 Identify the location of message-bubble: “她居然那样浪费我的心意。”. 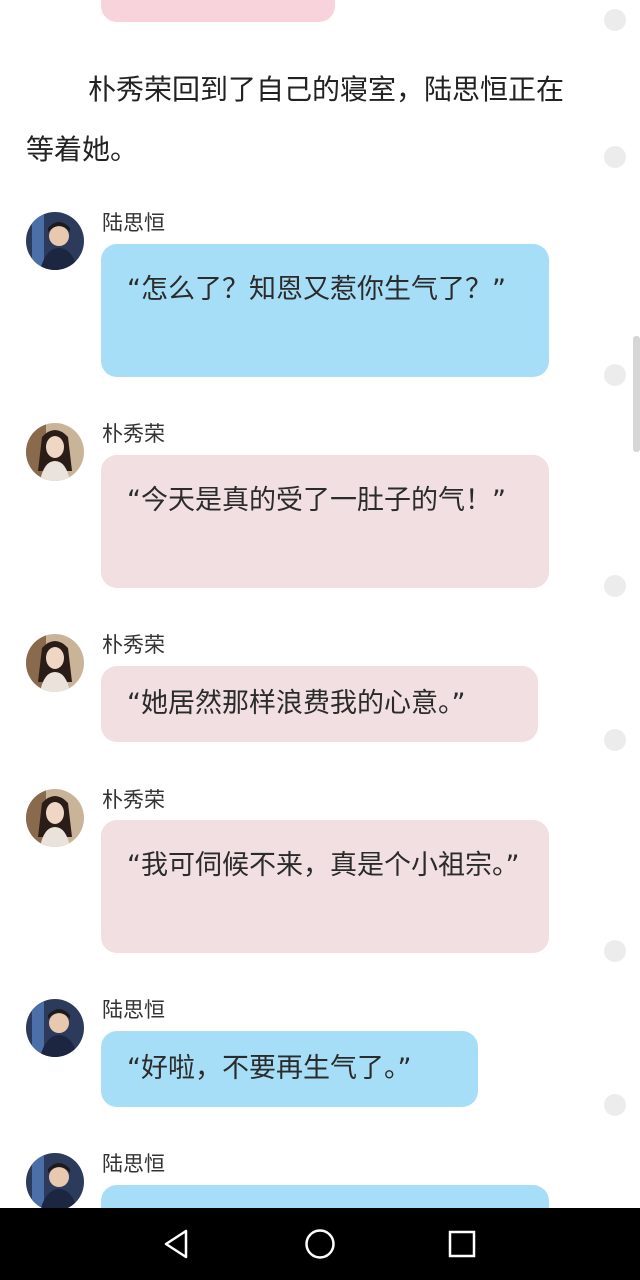
(319, 704).